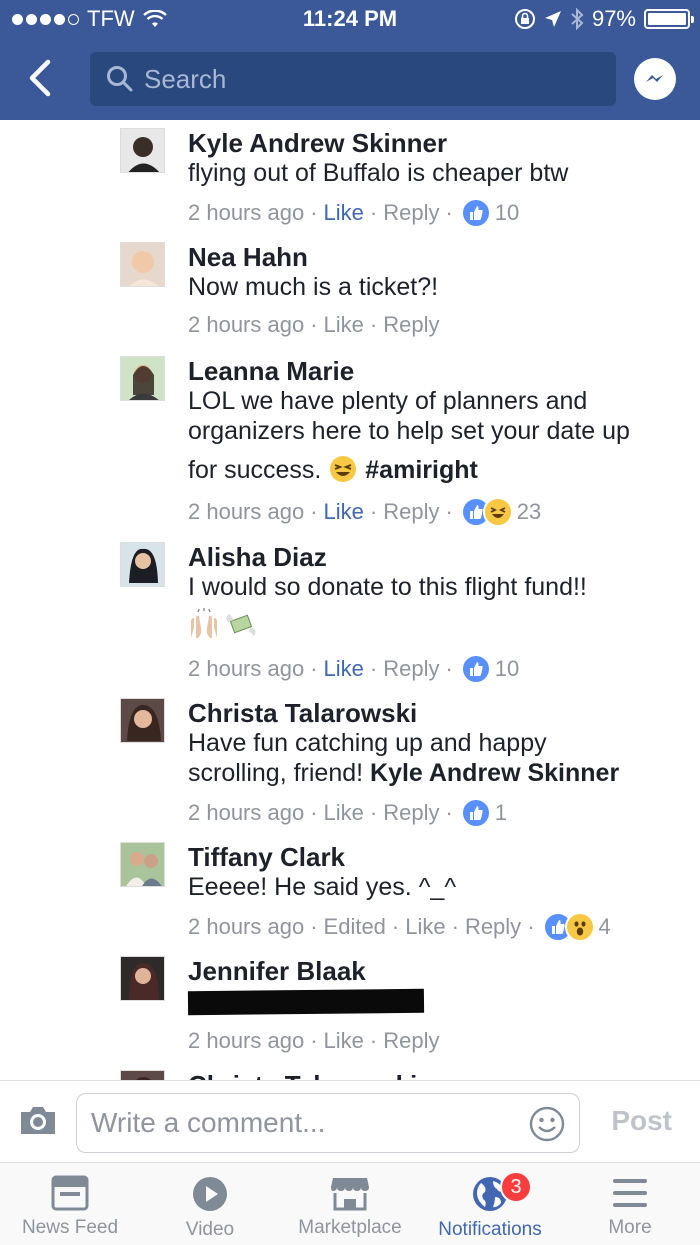  What do you see at coordinates (630, 1193) in the screenshot?
I see `menu-icon` at bounding box center [630, 1193].